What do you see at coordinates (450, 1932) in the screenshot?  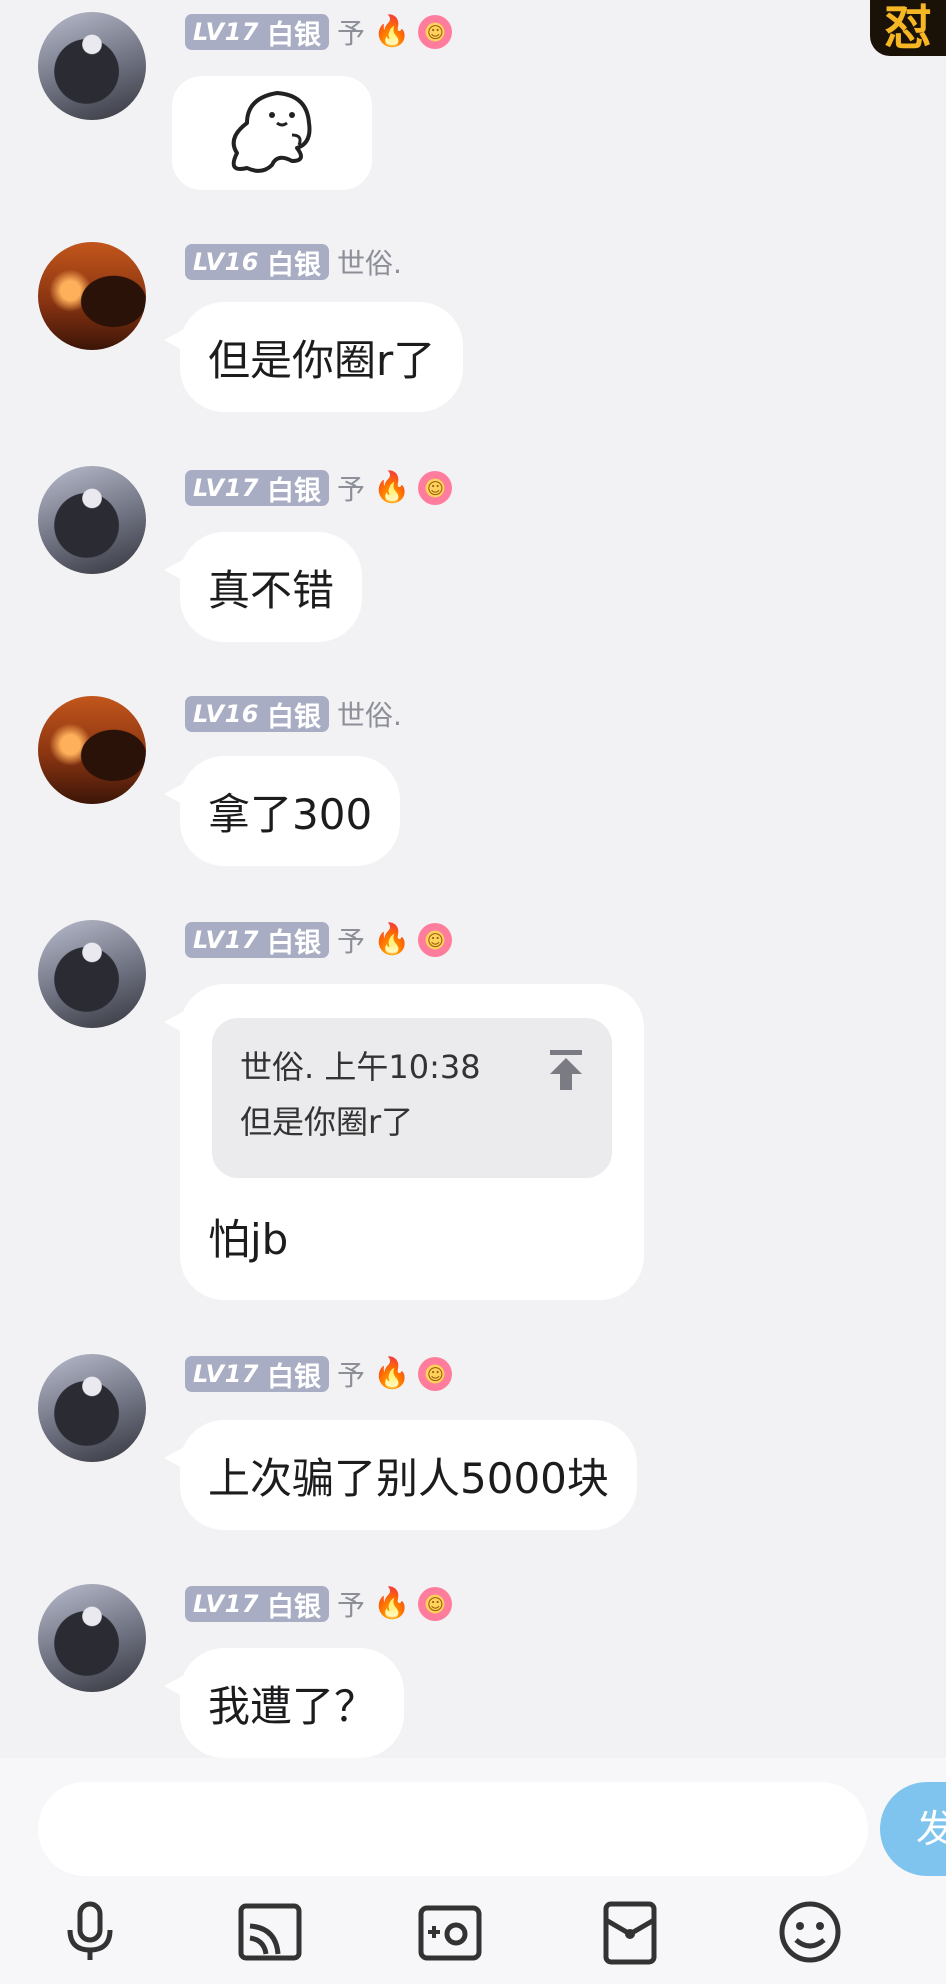 I see `camera-icon` at bounding box center [450, 1932].